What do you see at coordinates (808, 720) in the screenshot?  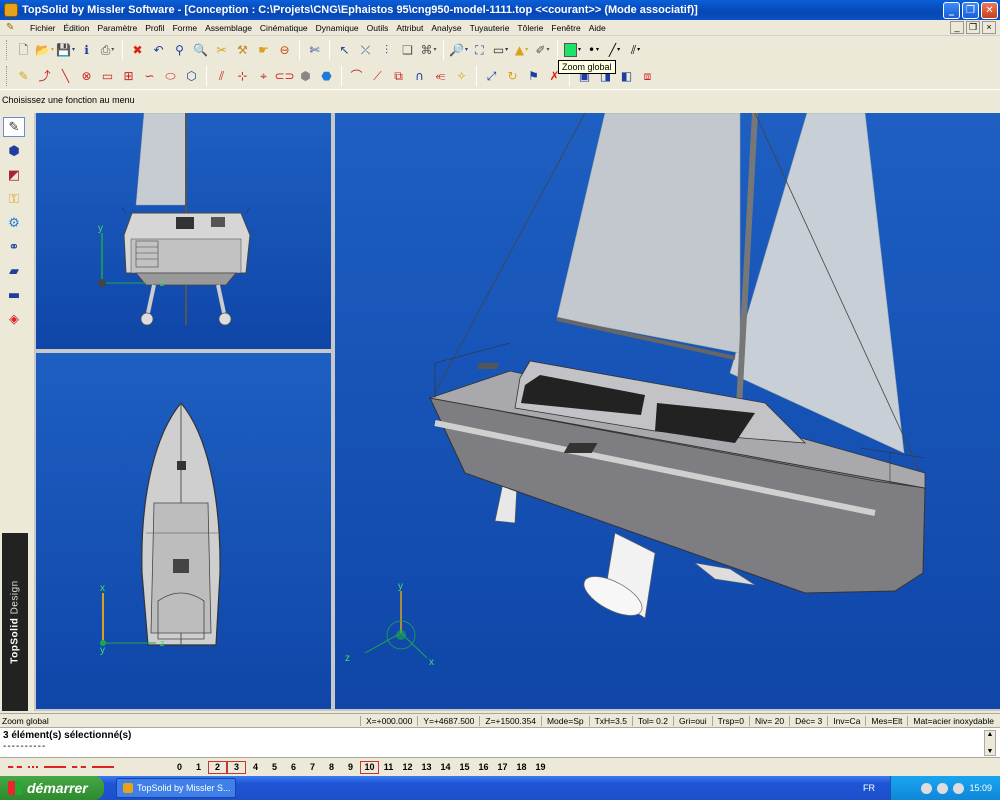 I see `status-dec: Déc= 3` at bounding box center [808, 720].